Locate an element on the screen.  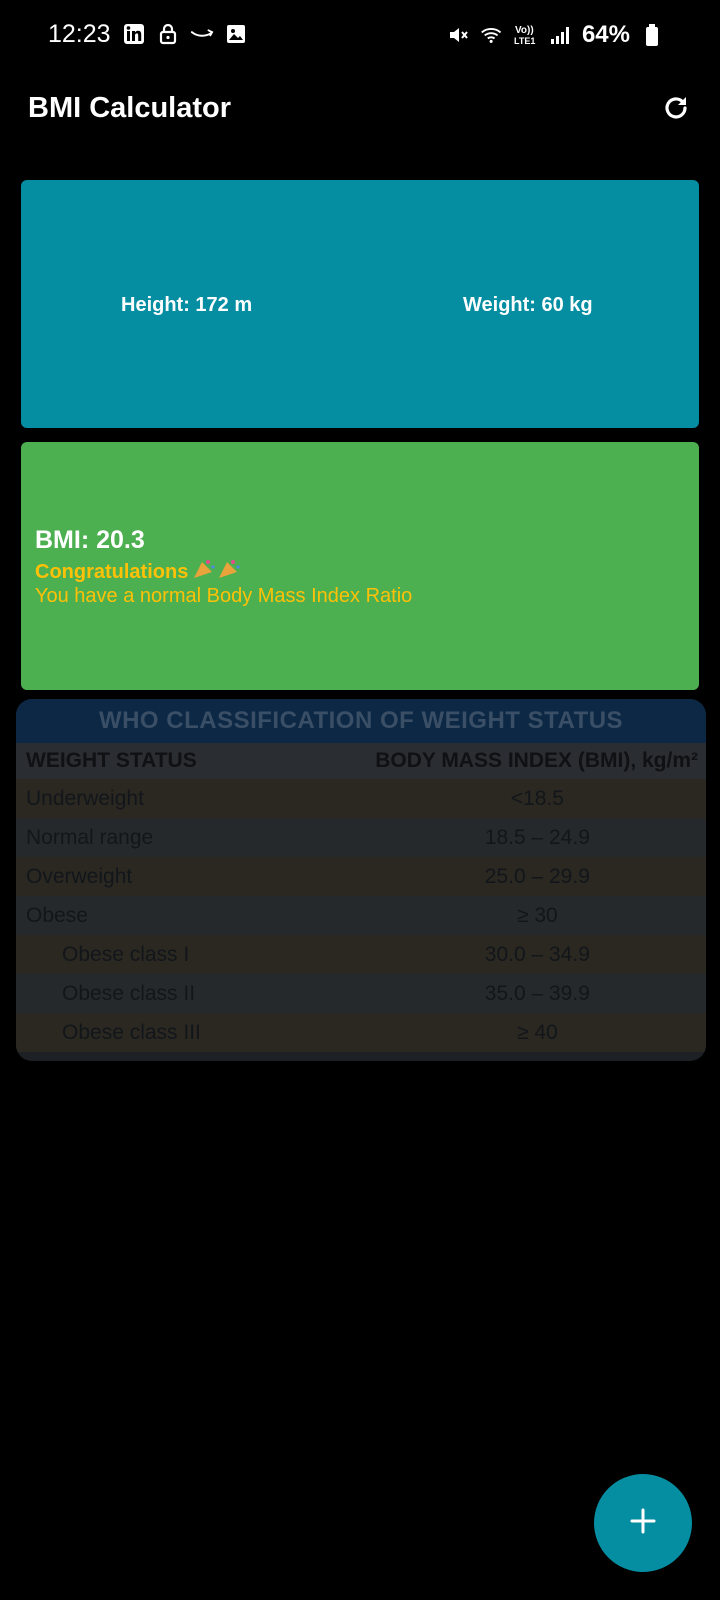
input-card: Height: 172 m Weight: 60 kg is located at coordinates (360, 304).